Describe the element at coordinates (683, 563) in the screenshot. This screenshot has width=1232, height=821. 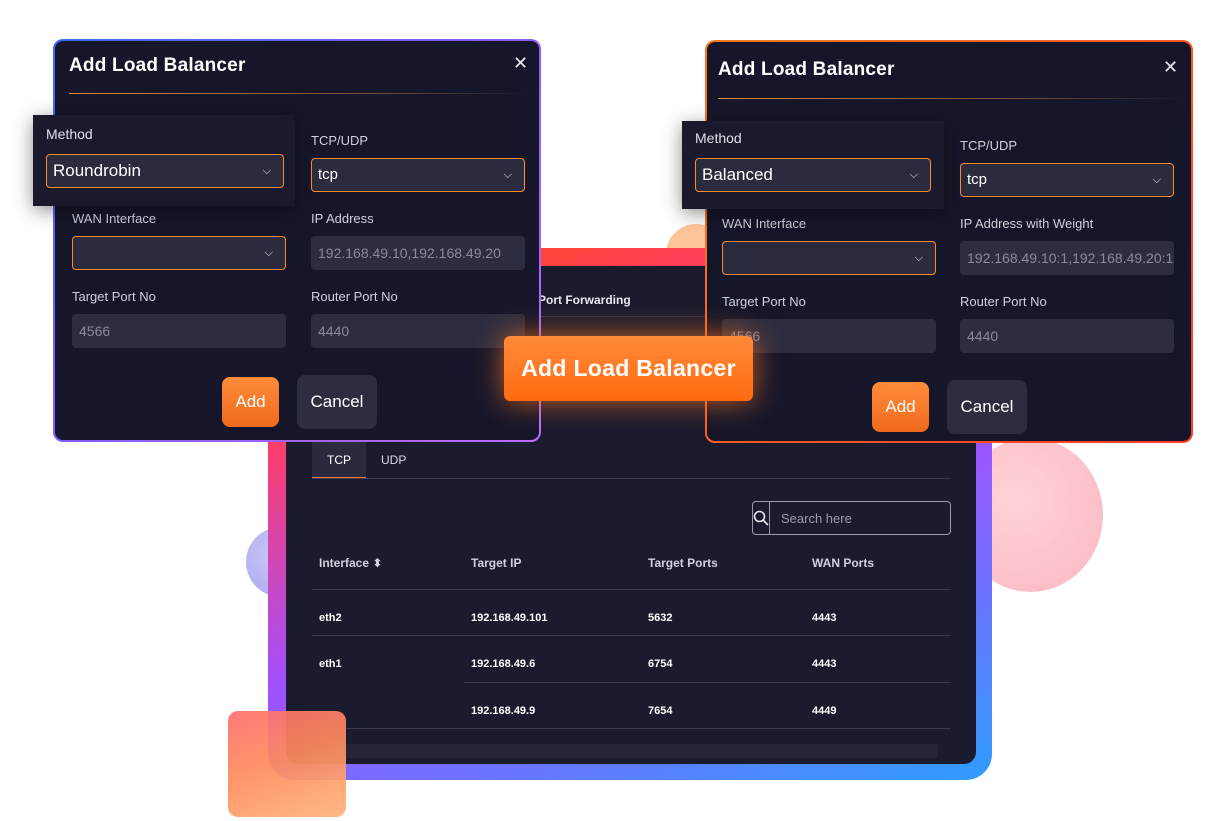
I see `column-header-target-ports: Target Ports` at that location.